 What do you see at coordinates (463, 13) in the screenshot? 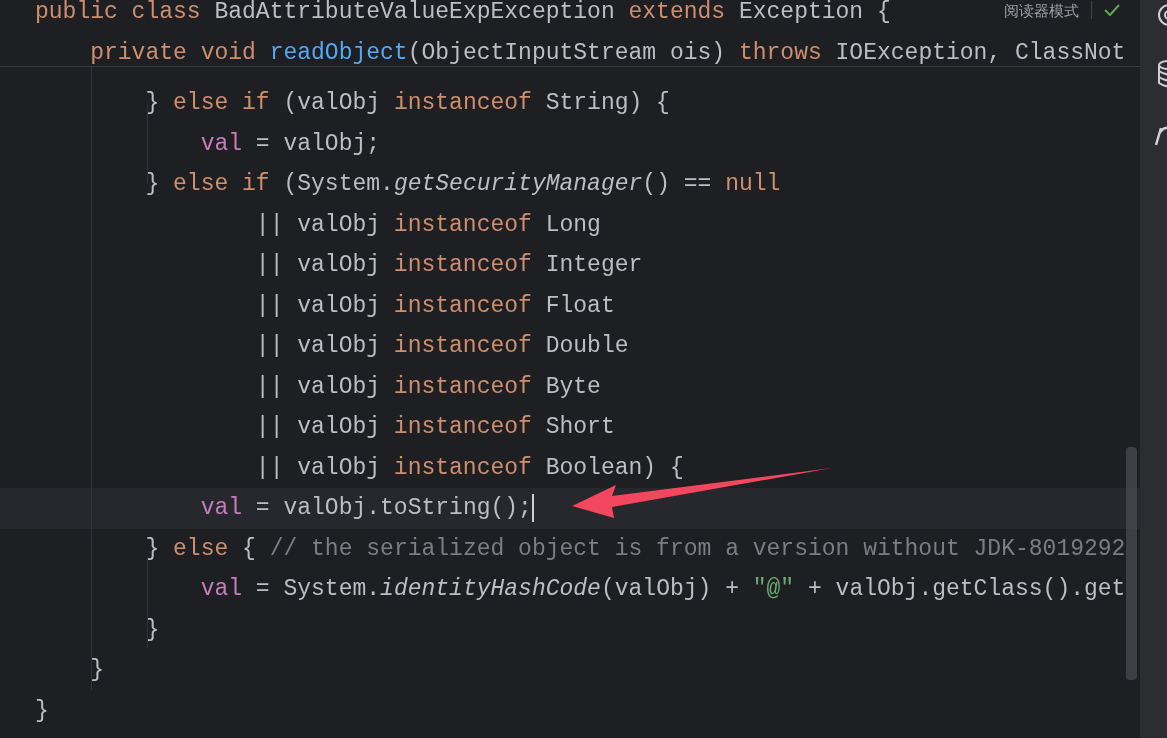
I see `code-line: public class BadAttributeValueExpException extends Exception {` at bounding box center [463, 13].